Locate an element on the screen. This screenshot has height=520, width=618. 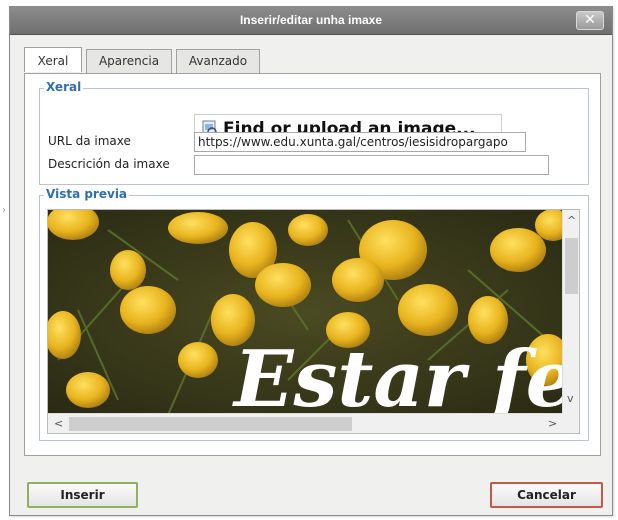
dialog-titlebar: Inserir/editar unha imaxe ✕ is located at coordinates (311, 21).